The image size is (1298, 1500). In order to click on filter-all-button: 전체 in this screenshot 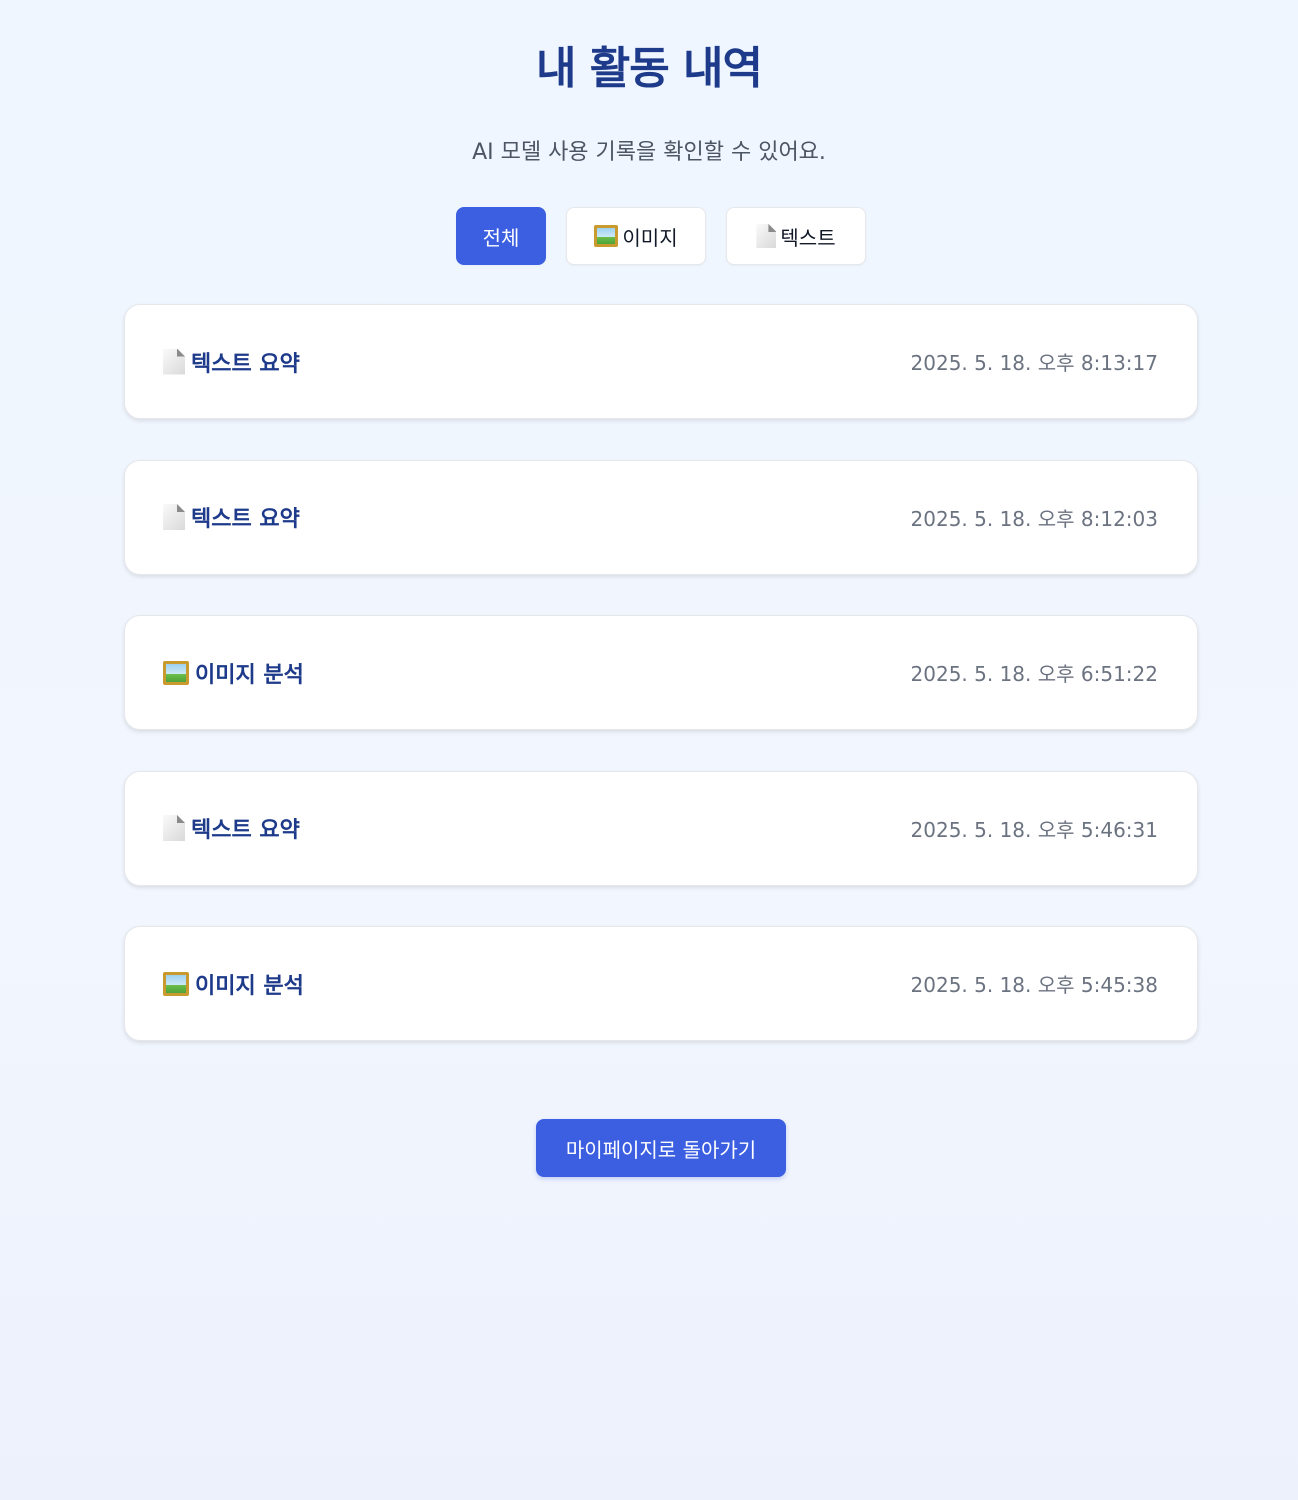, I will do `click(501, 236)`.